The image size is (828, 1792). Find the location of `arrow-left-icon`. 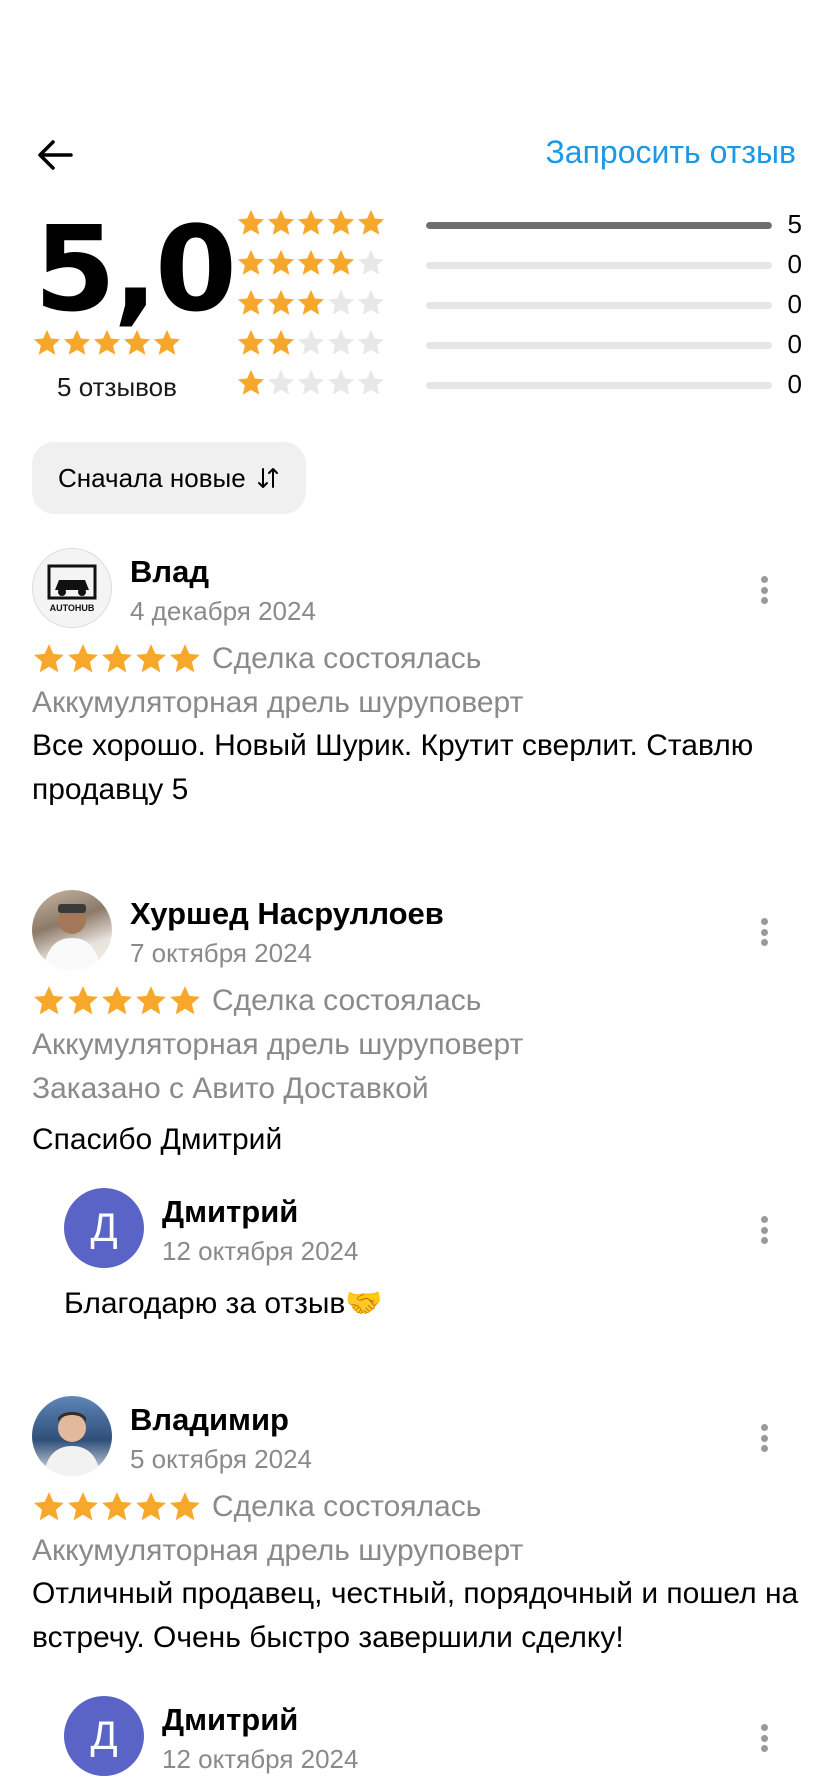

arrow-left-icon is located at coordinates (55, 155).